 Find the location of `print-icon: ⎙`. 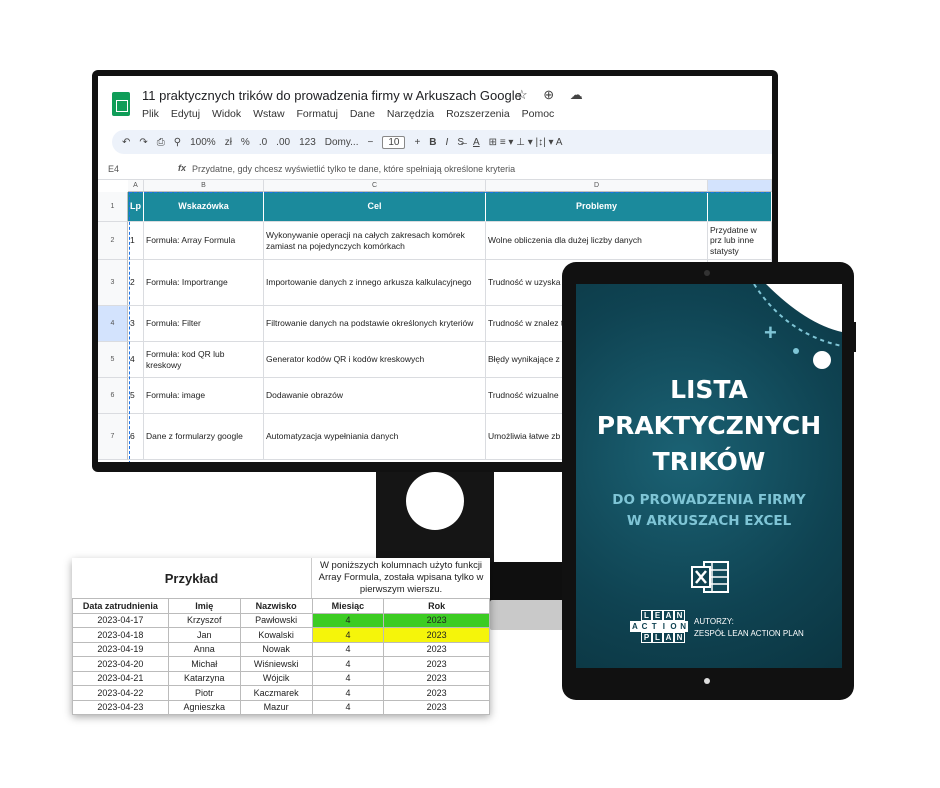

print-icon: ⎙ is located at coordinates (161, 142).